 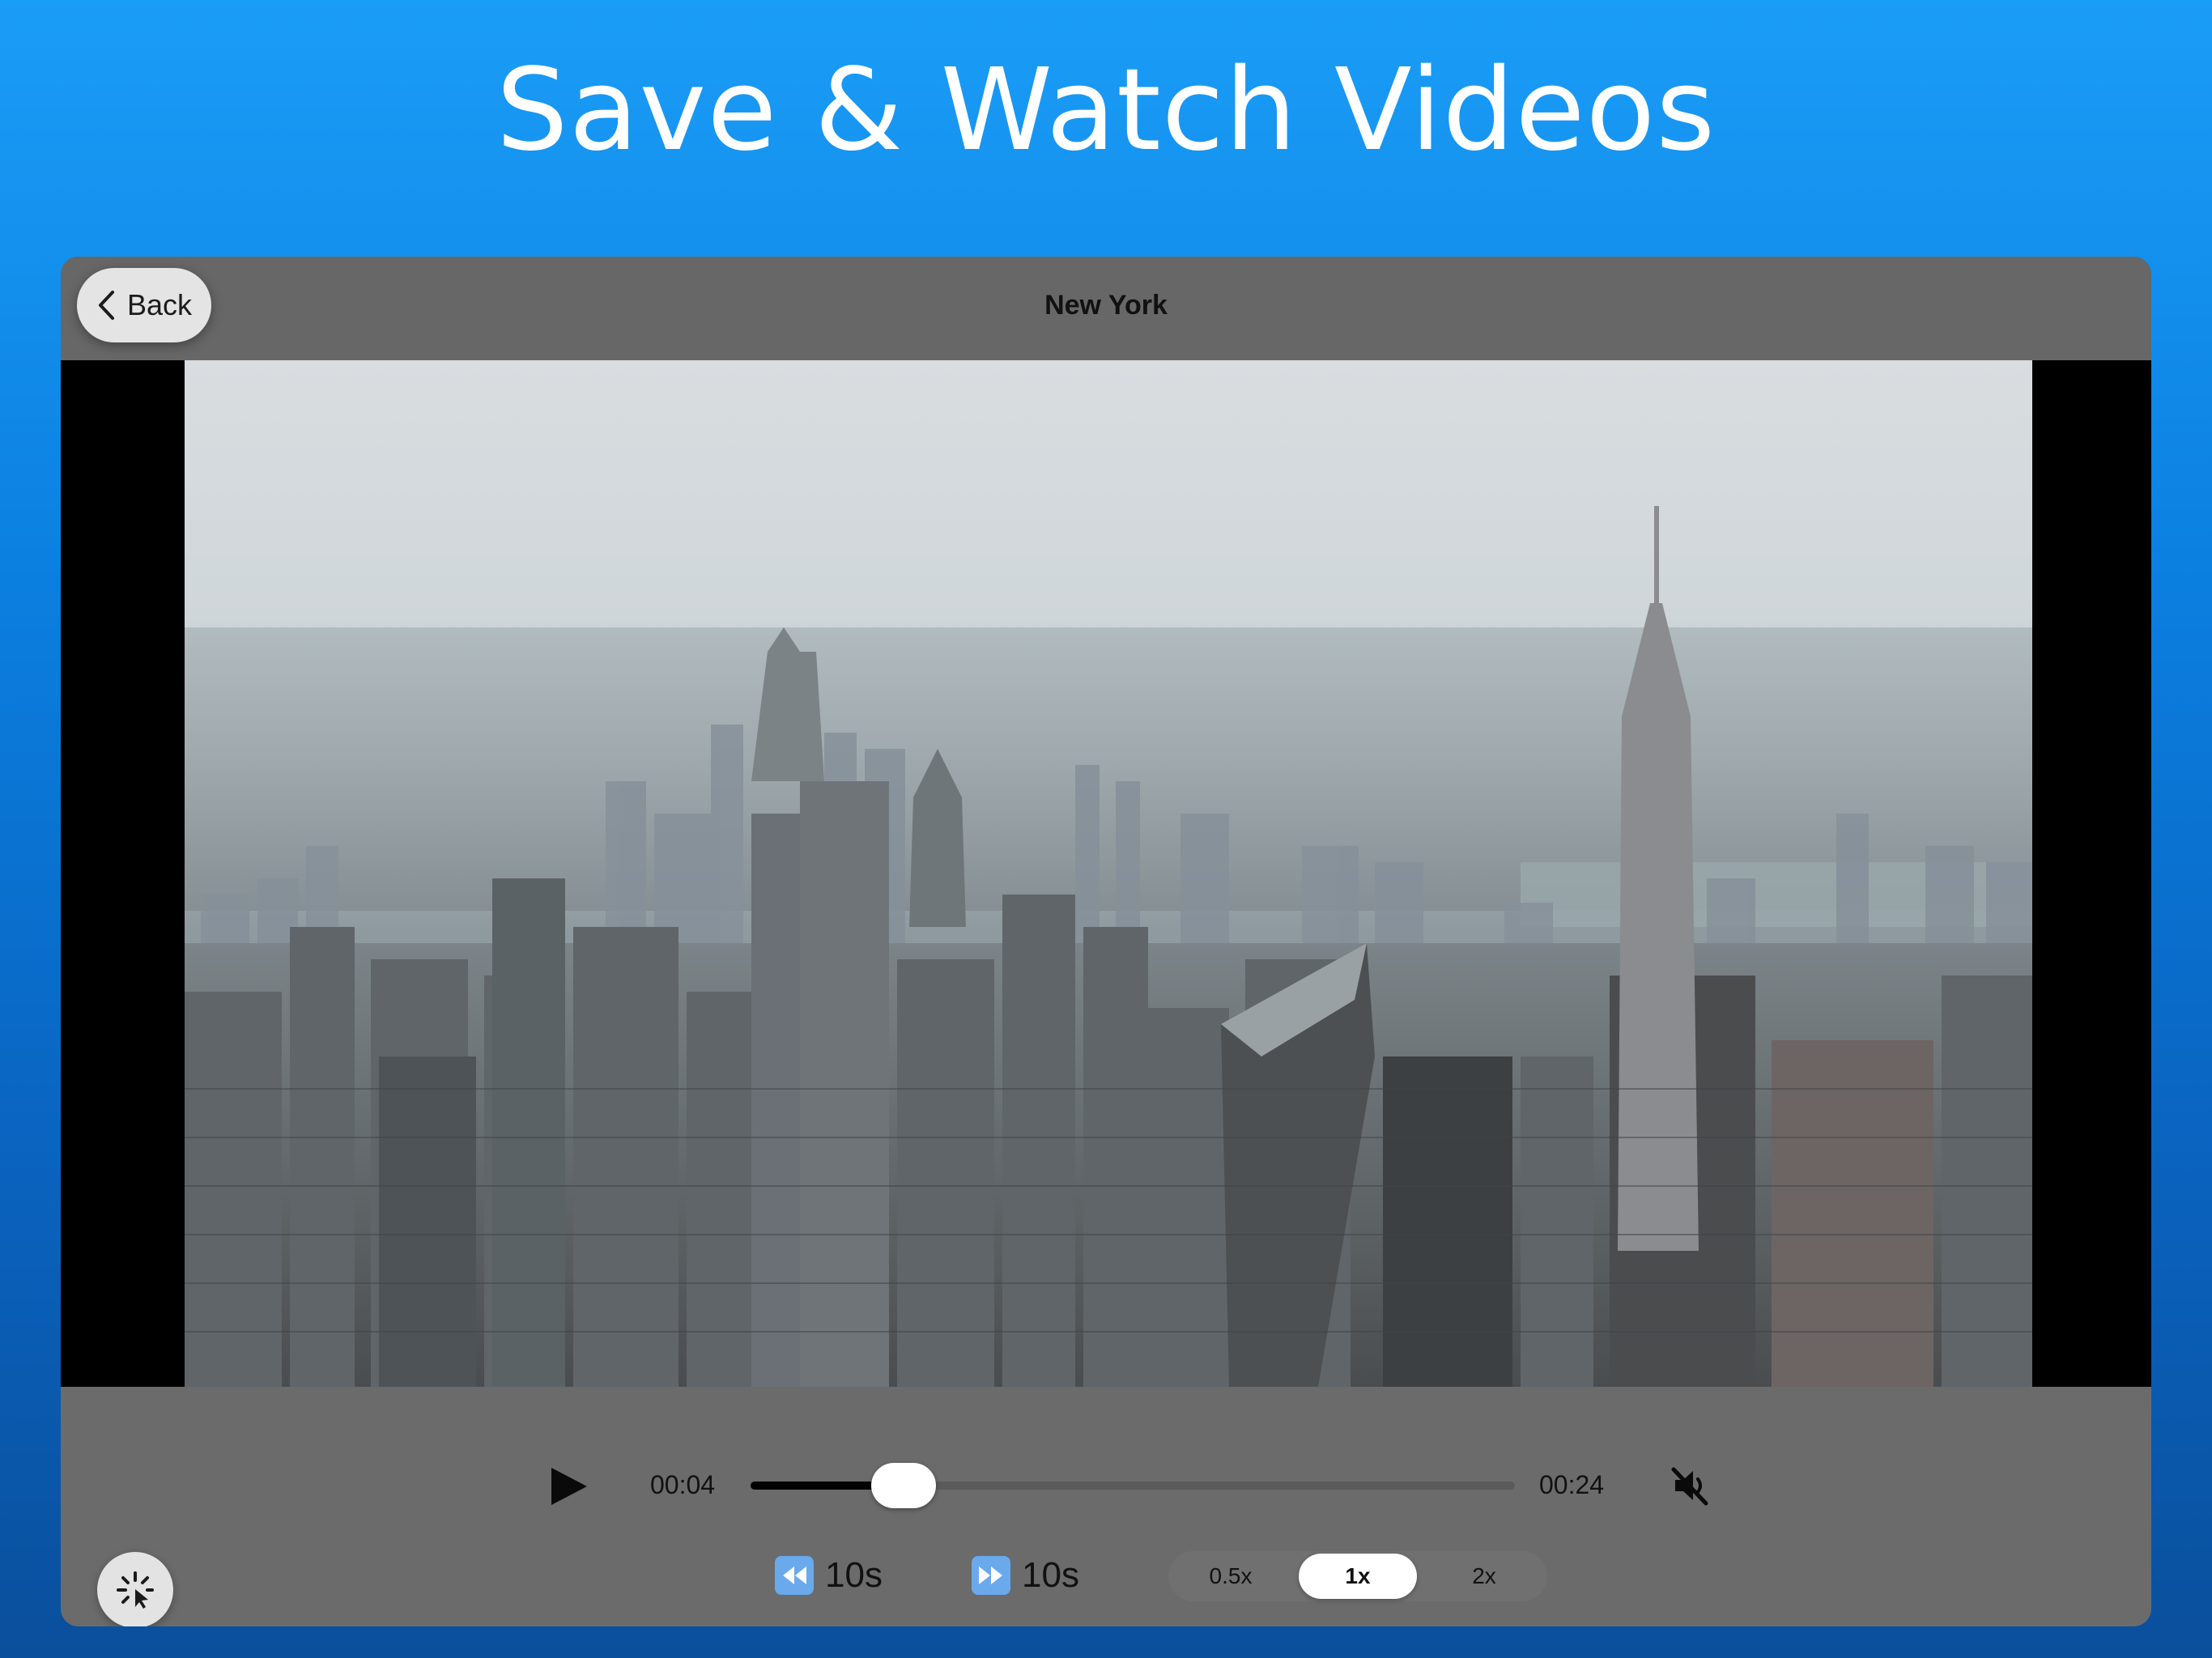 I want to click on loader-button, so click(x=135, y=1589).